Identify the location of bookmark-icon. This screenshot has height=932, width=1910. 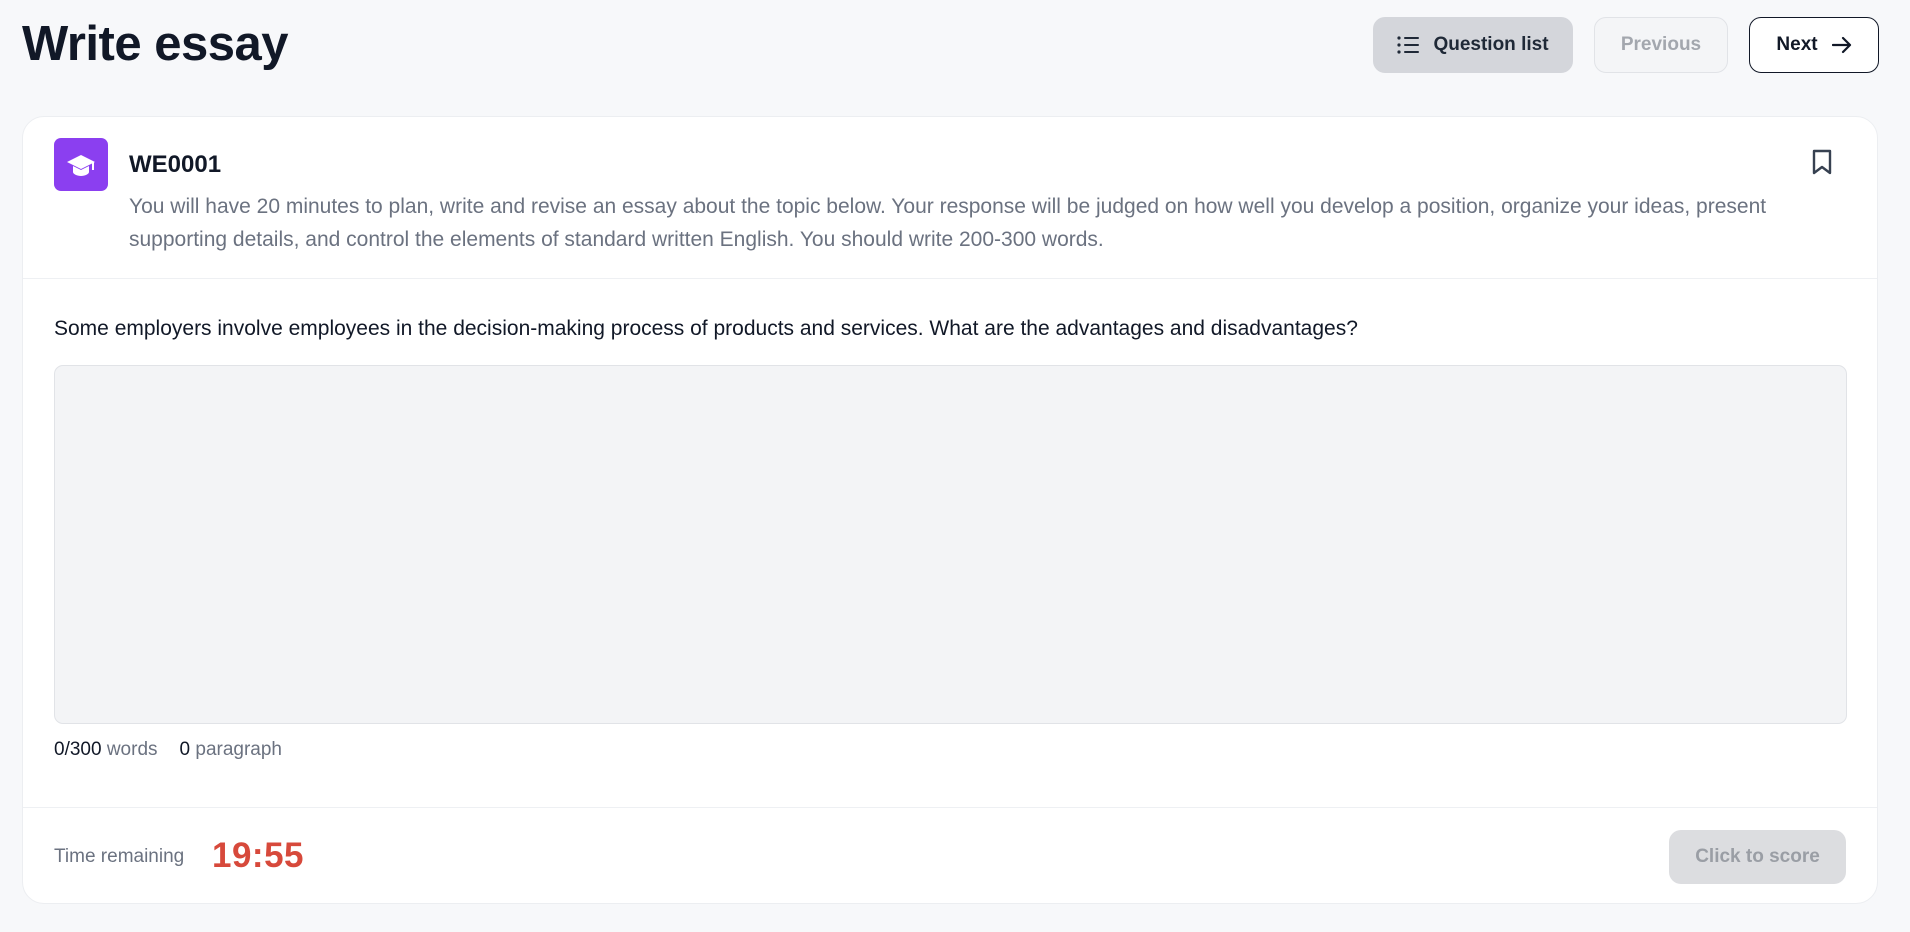
(1822, 162).